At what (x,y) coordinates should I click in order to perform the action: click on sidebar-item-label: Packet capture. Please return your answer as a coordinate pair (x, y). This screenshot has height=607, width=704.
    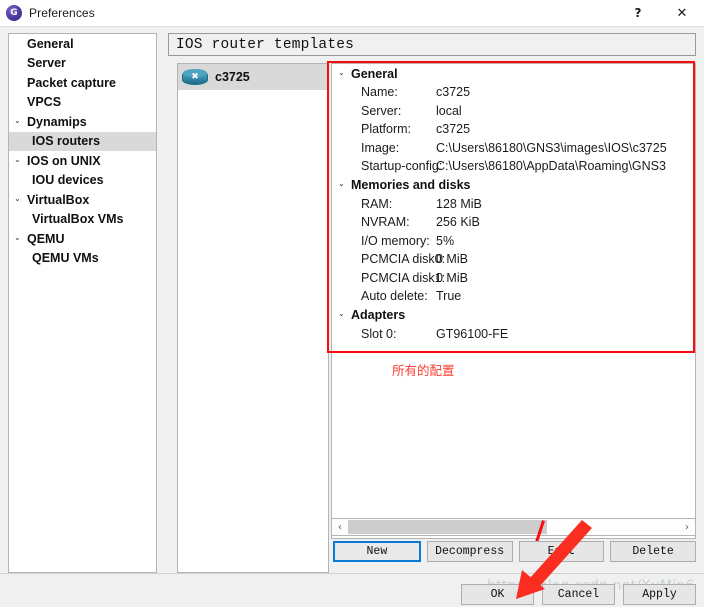
    Looking at the image, I should click on (71, 82).